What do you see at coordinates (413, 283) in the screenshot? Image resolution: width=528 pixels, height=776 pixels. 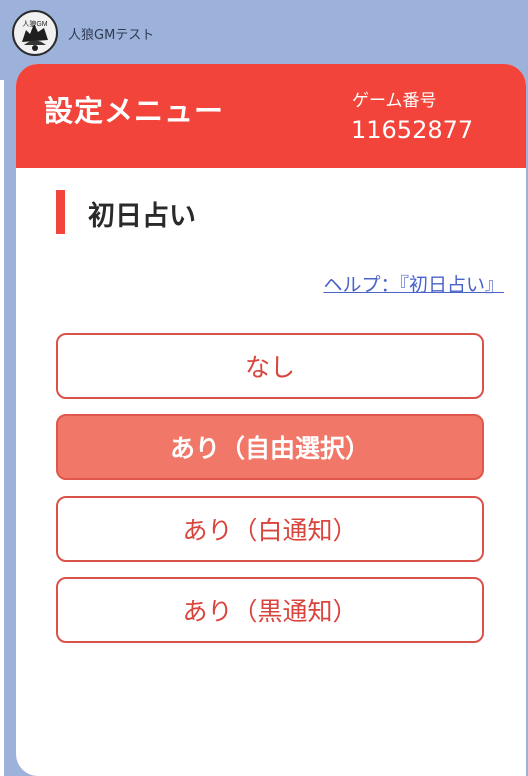 I see `help-link: ヘルプ：『初日占い』` at bounding box center [413, 283].